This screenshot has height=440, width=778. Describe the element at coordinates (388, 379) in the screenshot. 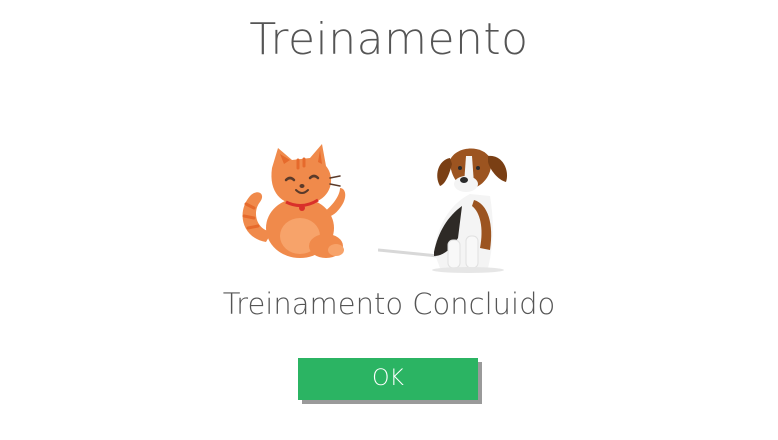

I see `ok-button: OK` at that location.